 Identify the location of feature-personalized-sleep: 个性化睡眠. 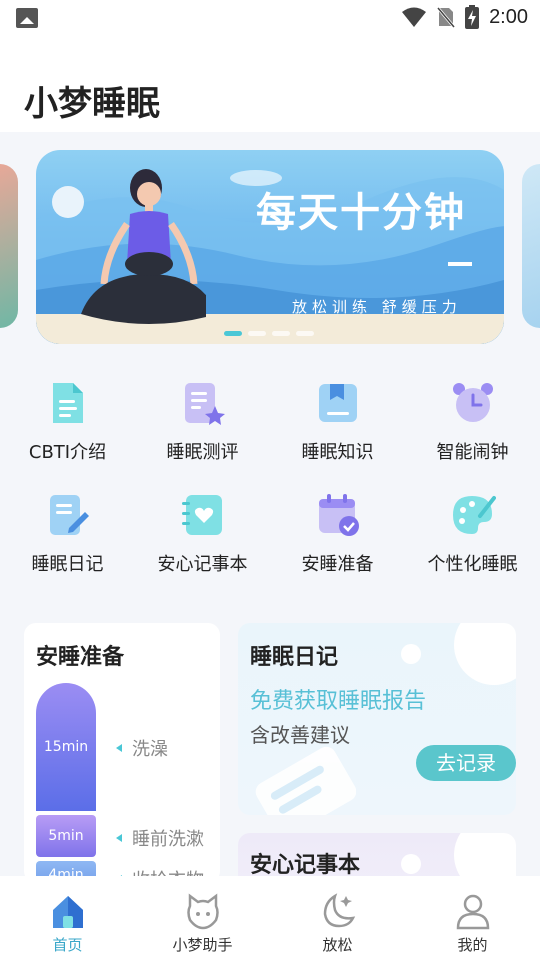
(472, 534).